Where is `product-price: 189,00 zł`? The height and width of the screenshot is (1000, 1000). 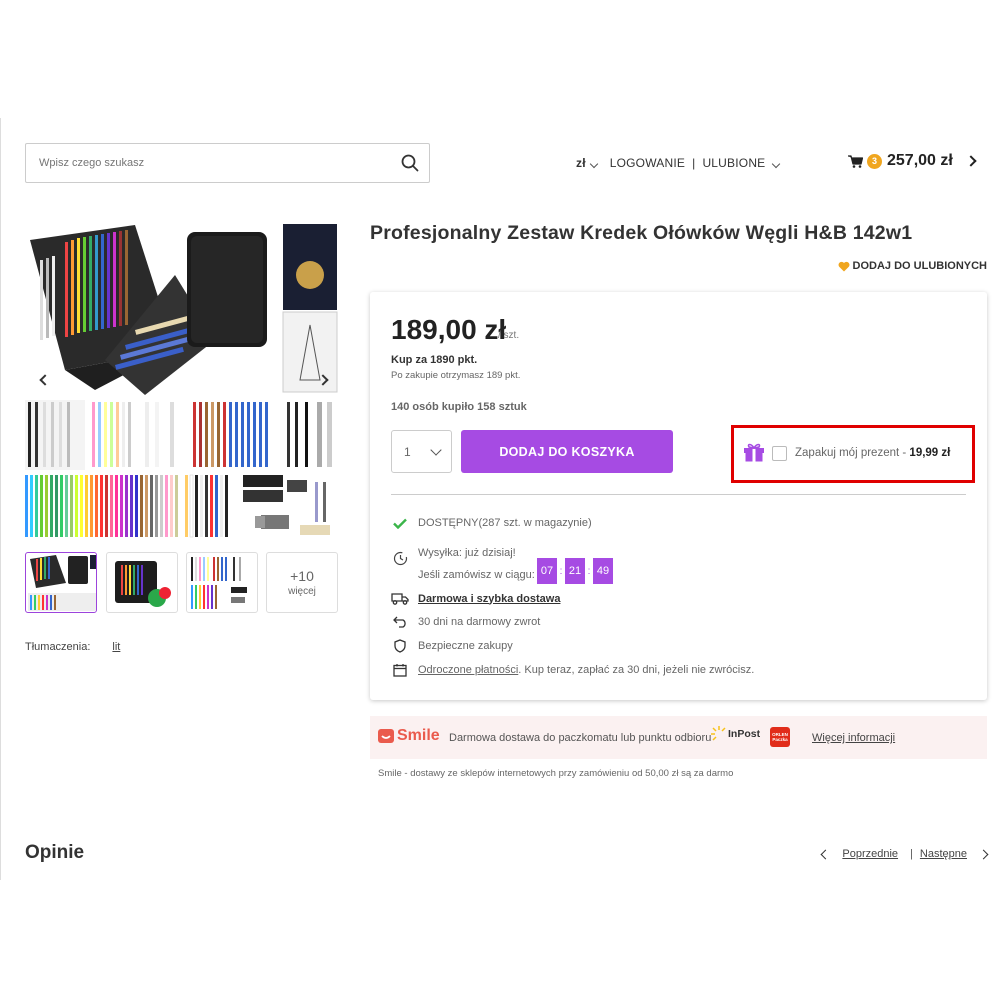 product-price: 189,00 zł is located at coordinates (449, 329).